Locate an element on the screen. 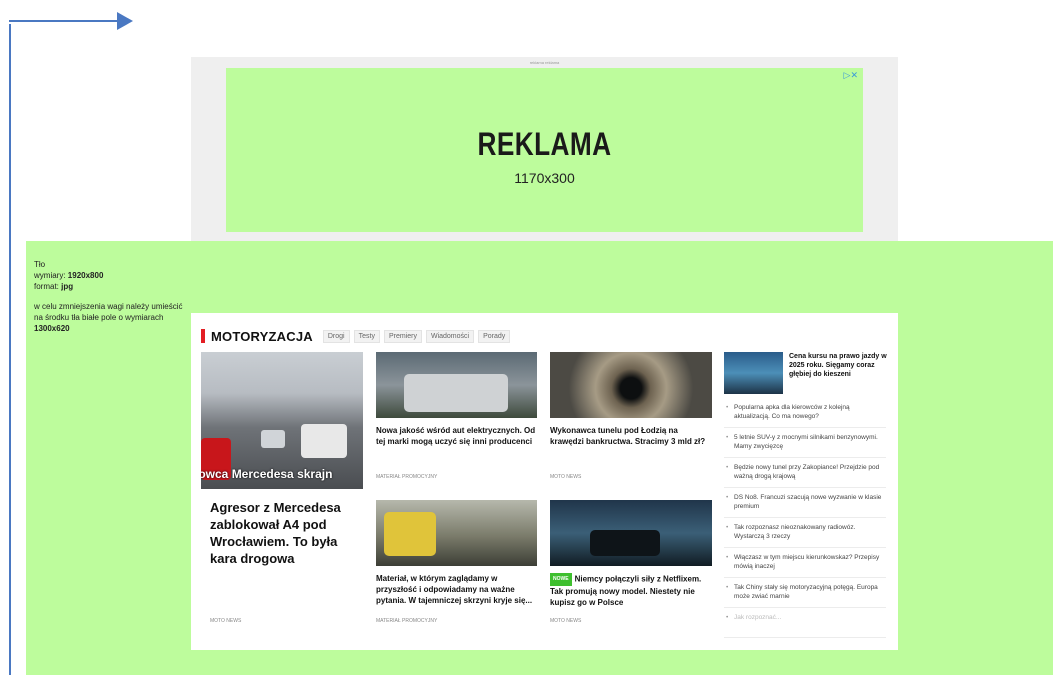 Image resolution: width=1053 pixels, height=675 pixels. tab-porady: Porady is located at coordinates (494, 336).